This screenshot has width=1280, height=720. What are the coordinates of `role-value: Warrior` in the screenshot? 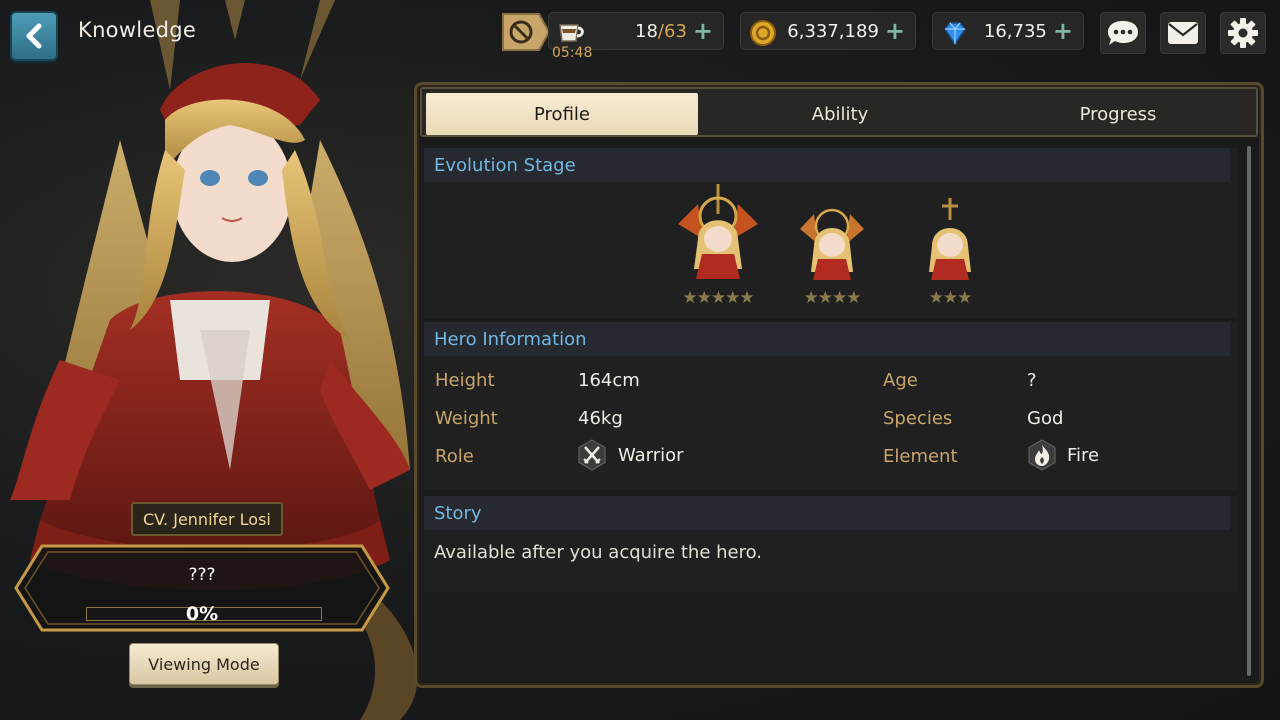 It's located at (651, 455).